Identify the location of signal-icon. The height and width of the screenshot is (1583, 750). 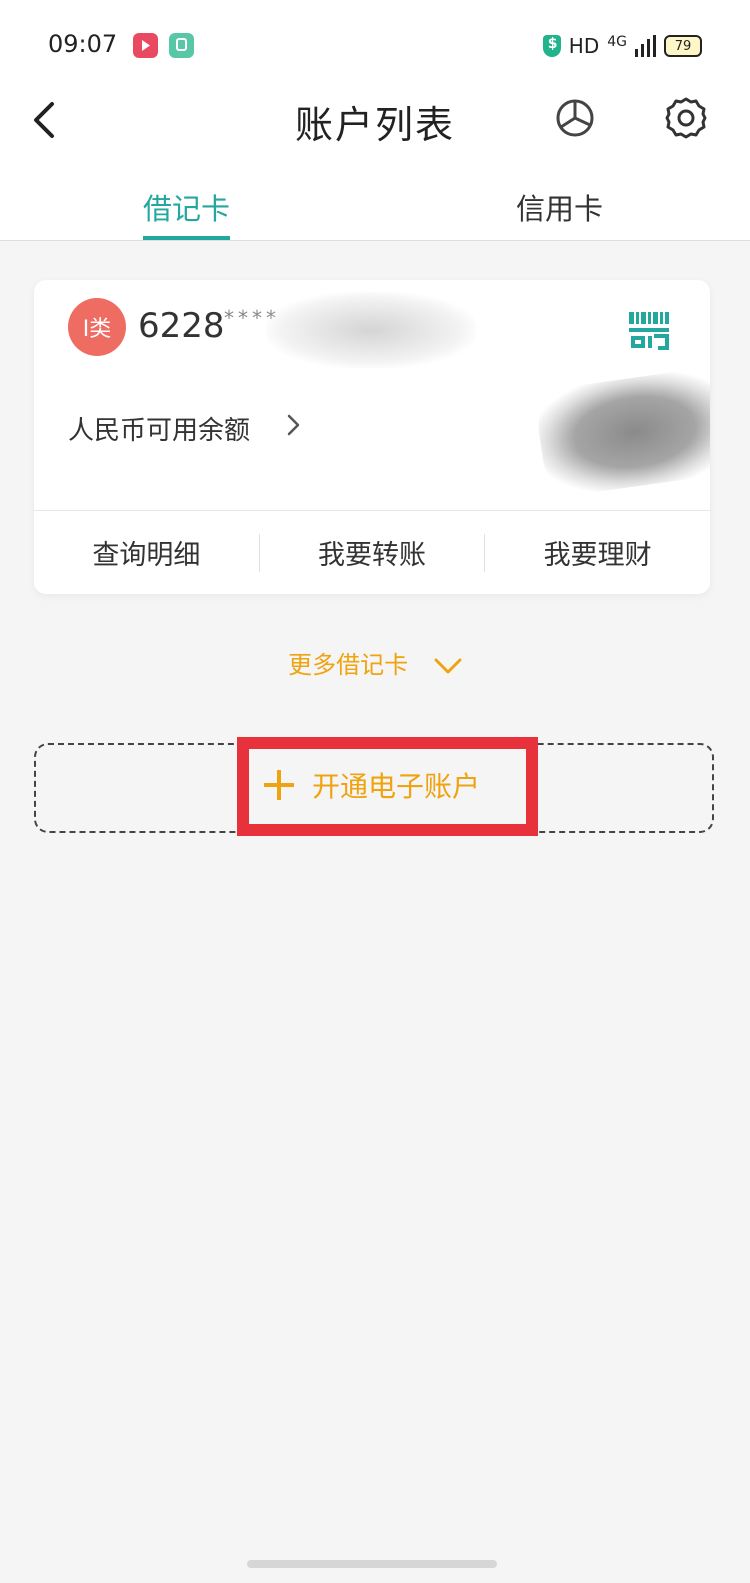
(645, 46).